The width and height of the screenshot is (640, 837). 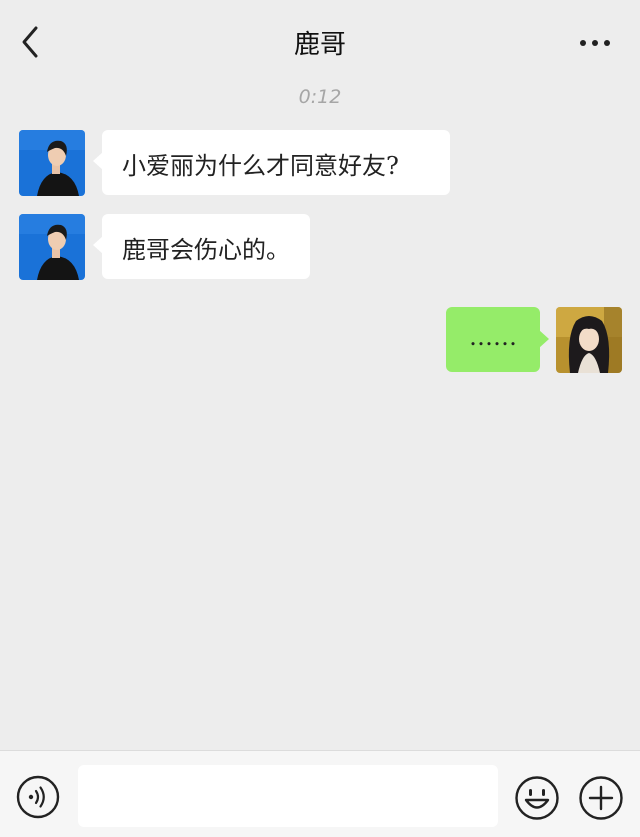 I want to click on chat-header: 鹿哥, so click(x=320, y=40).